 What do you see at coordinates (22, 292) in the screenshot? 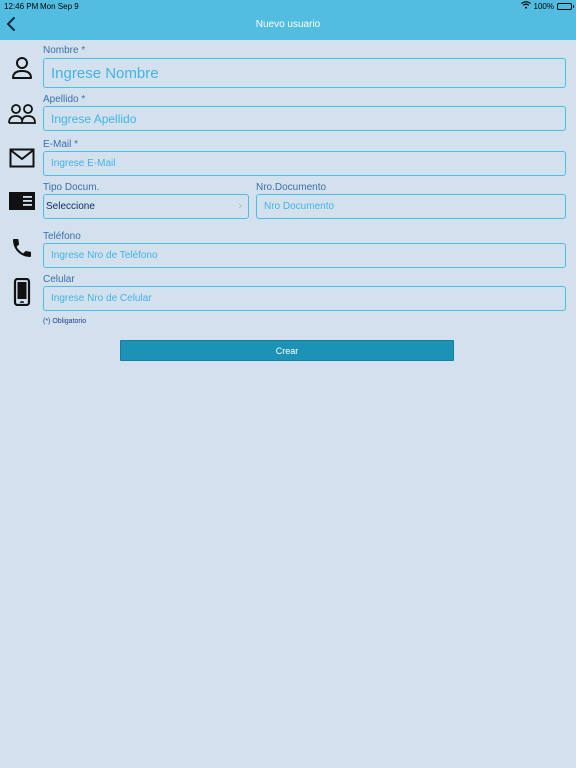
I see `mobile-icon` at bounding box center [22, 292].